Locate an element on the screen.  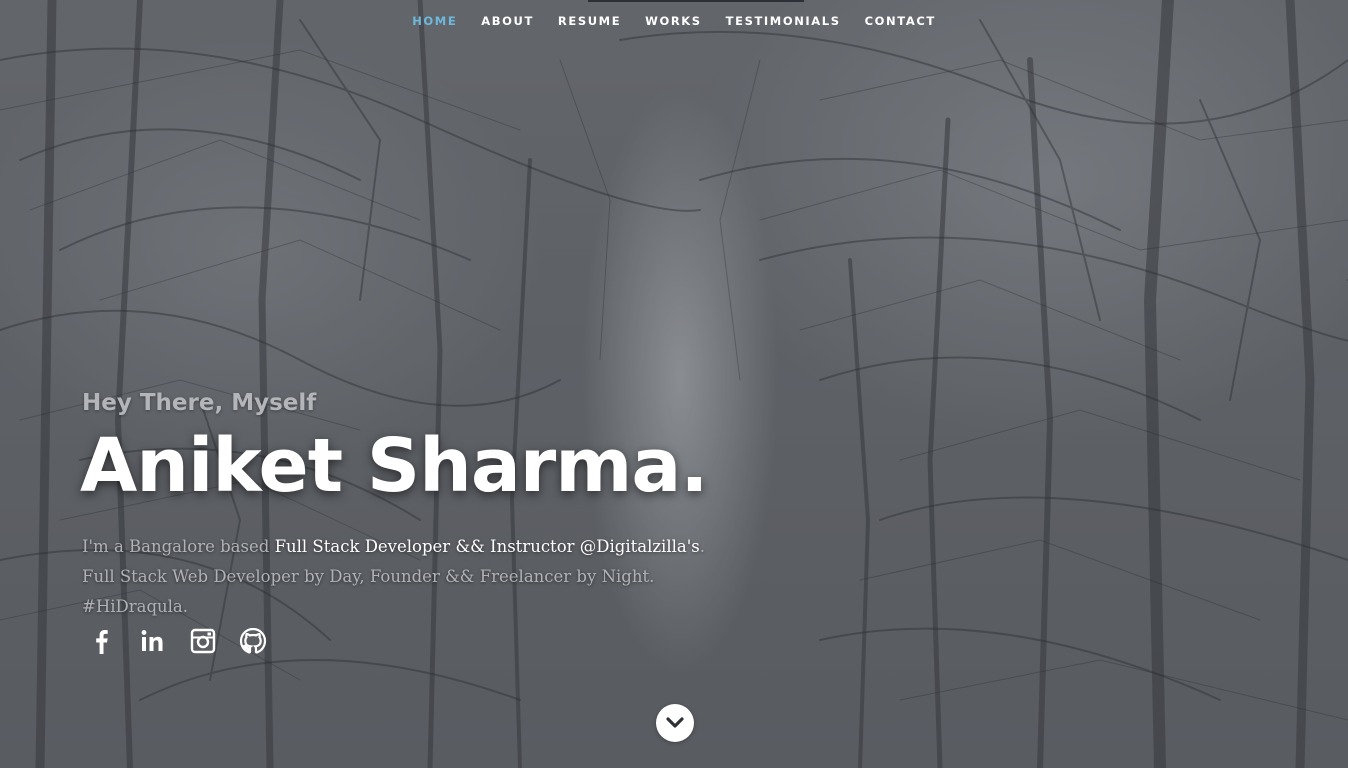
nav-link-home: HOME is located at coordinates (434, 21).